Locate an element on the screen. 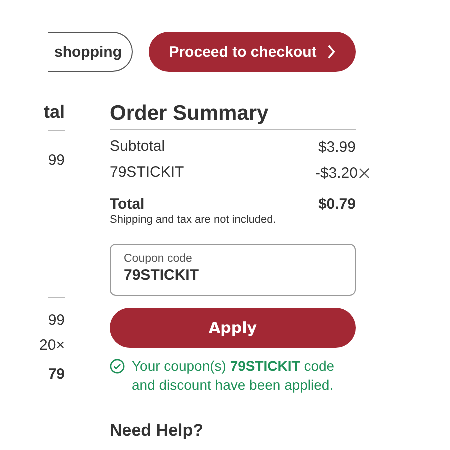  continue-shopping-button: shopping is located at coordinates (90, 52).